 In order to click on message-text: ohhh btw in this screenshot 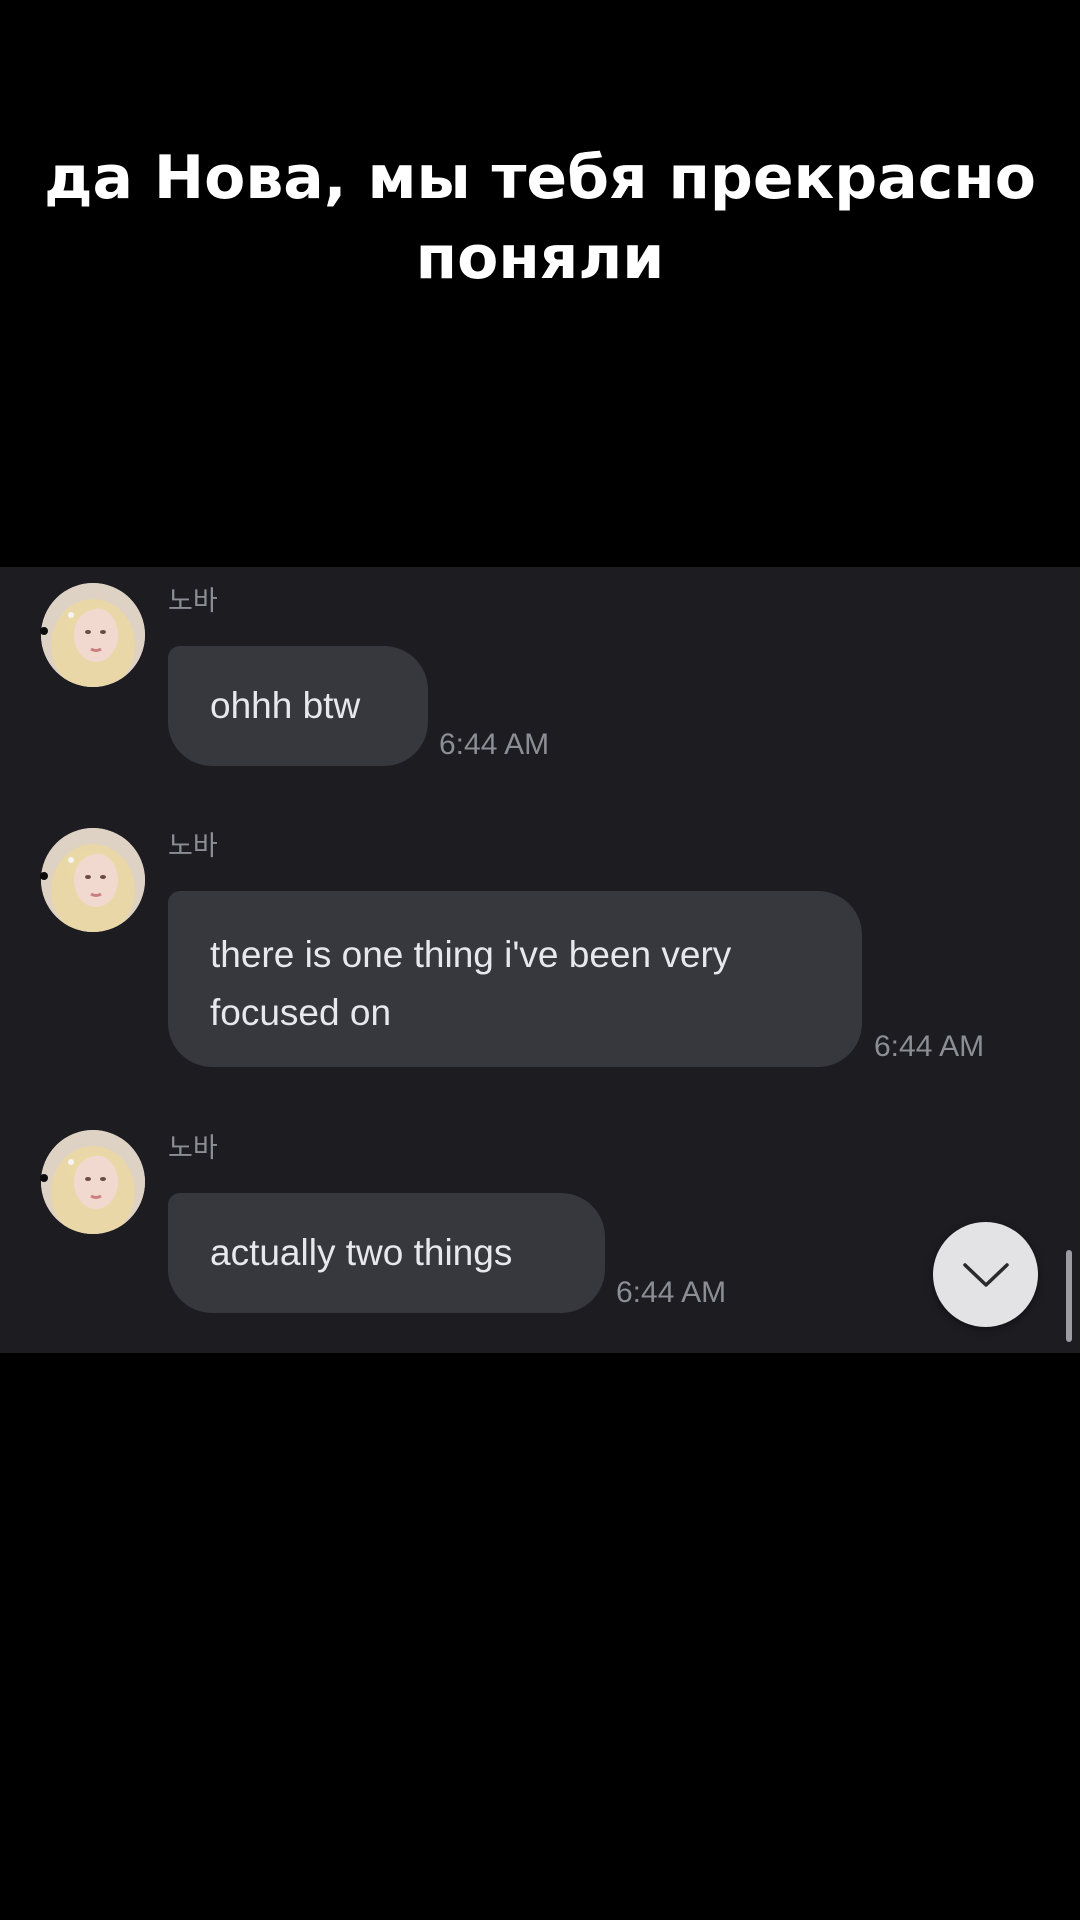, I will do `click(285, 705)`.